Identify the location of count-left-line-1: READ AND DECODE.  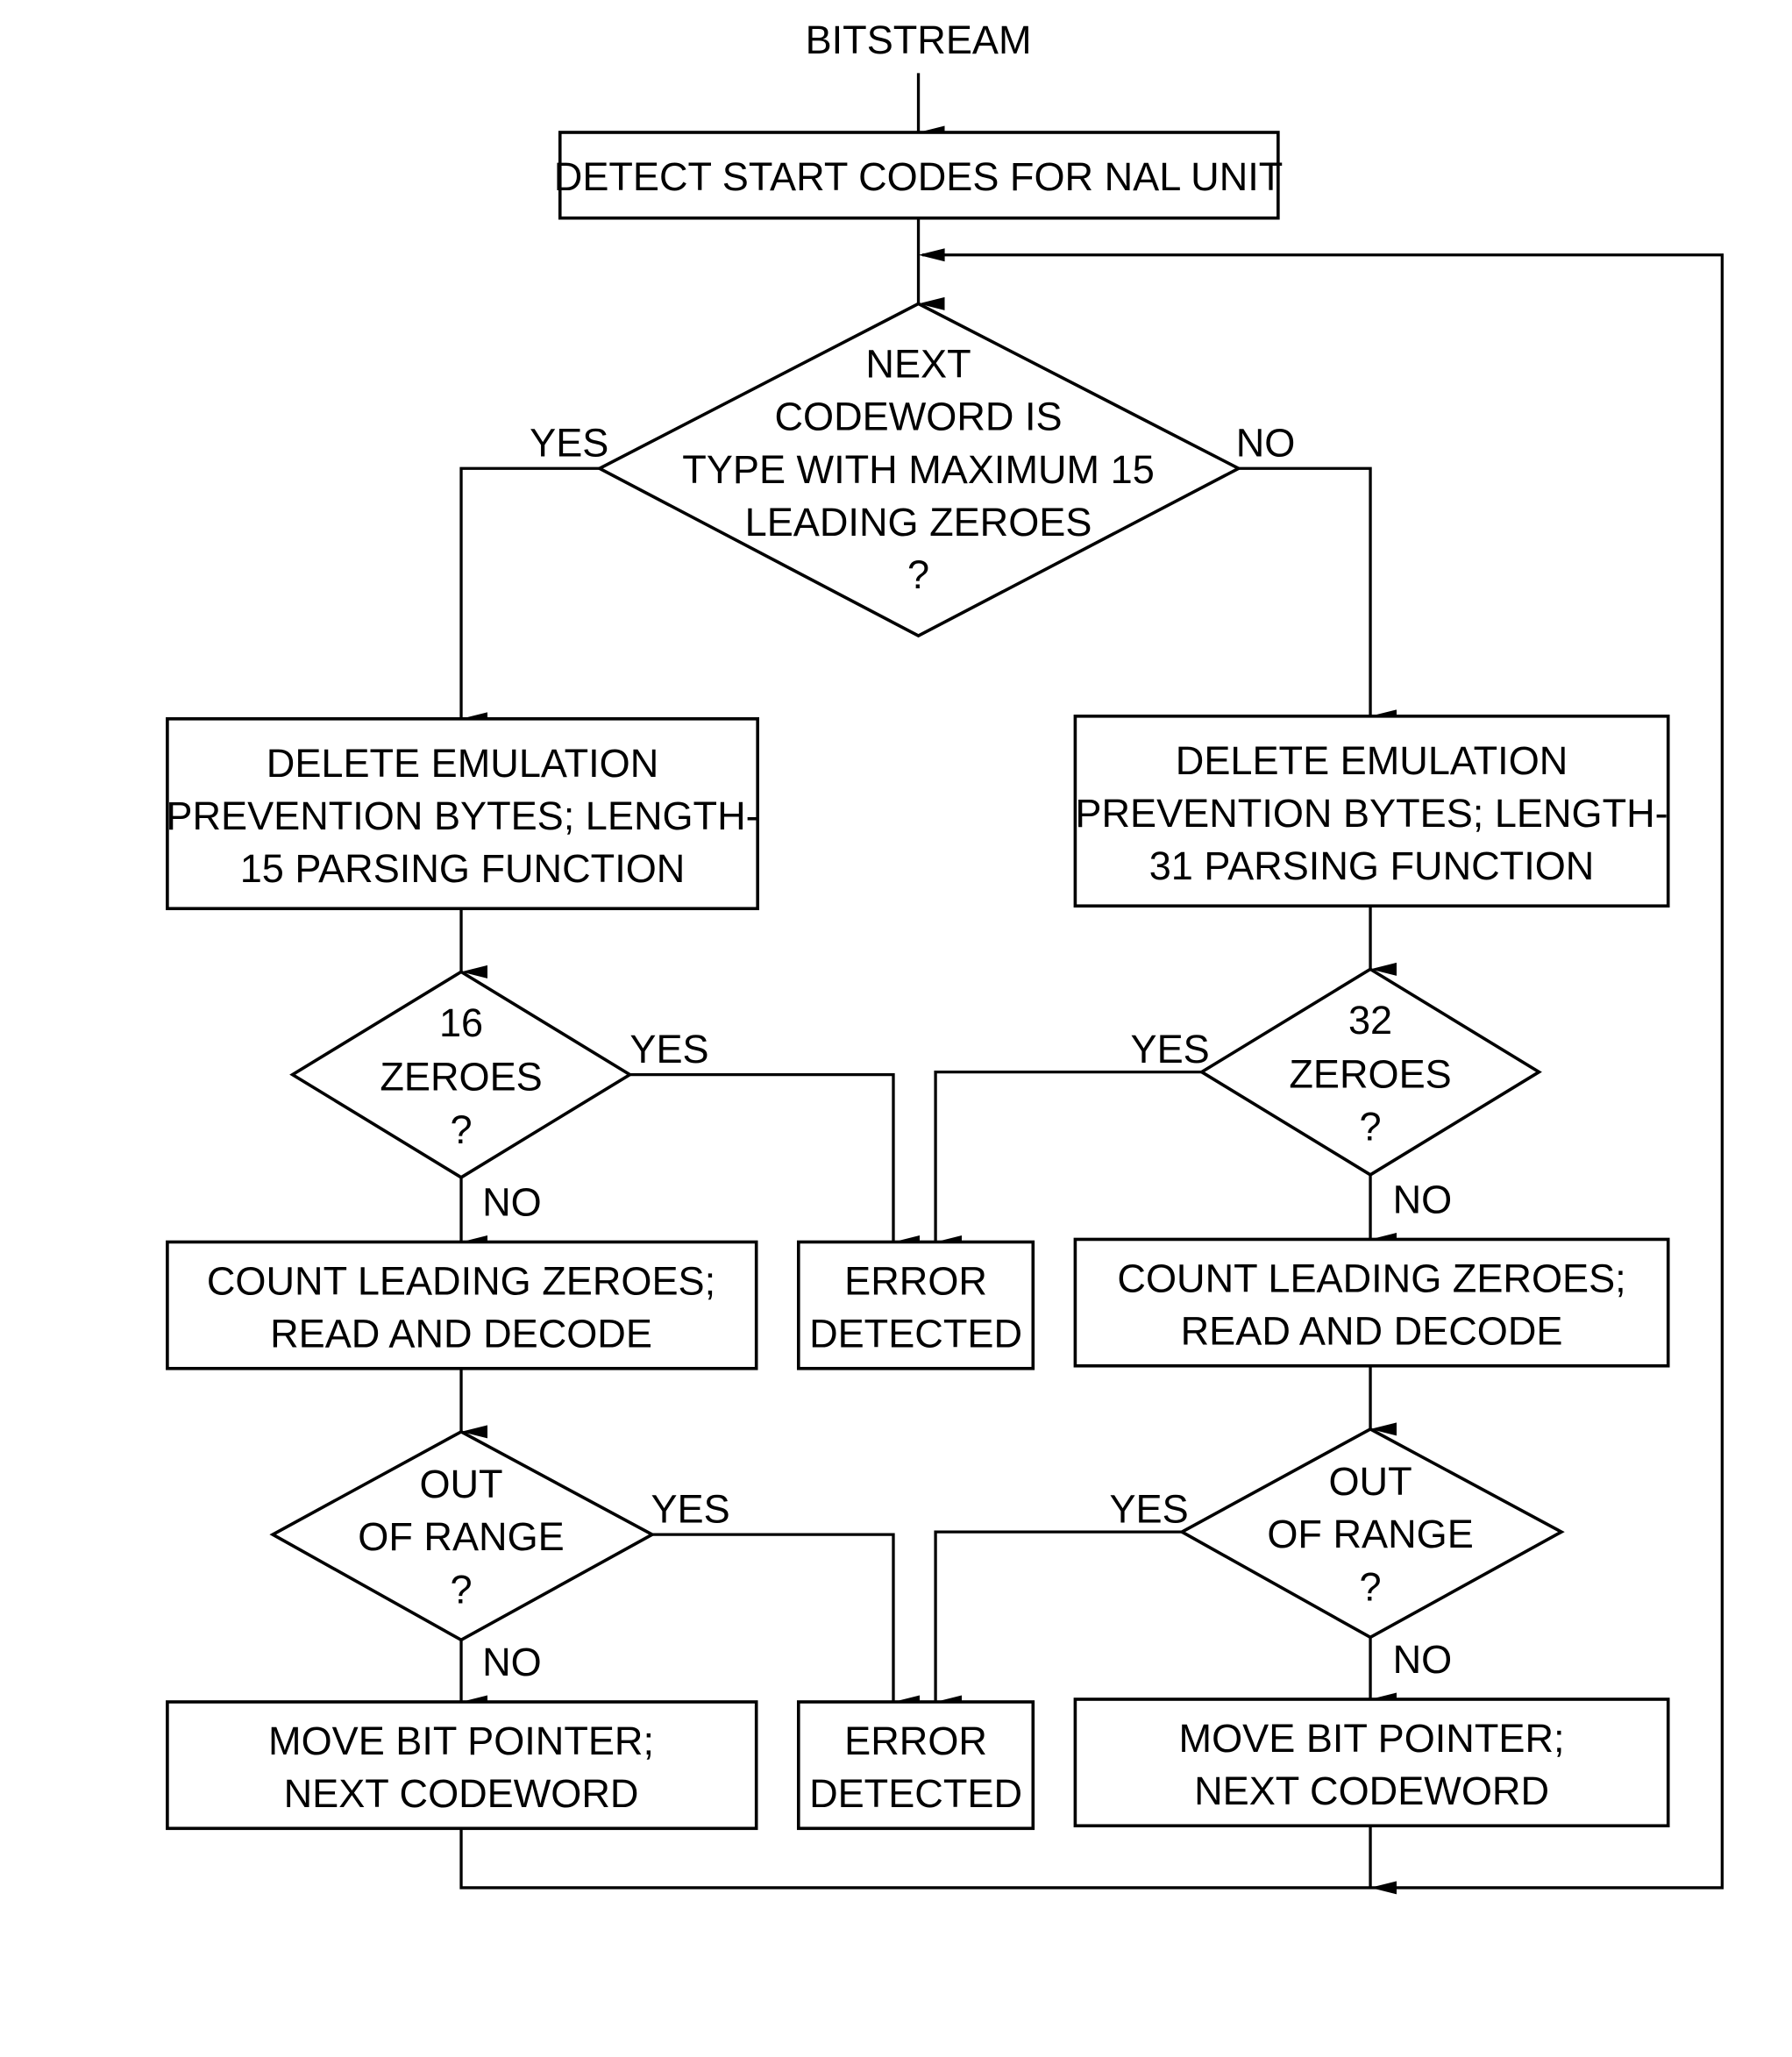
(461, 1334).